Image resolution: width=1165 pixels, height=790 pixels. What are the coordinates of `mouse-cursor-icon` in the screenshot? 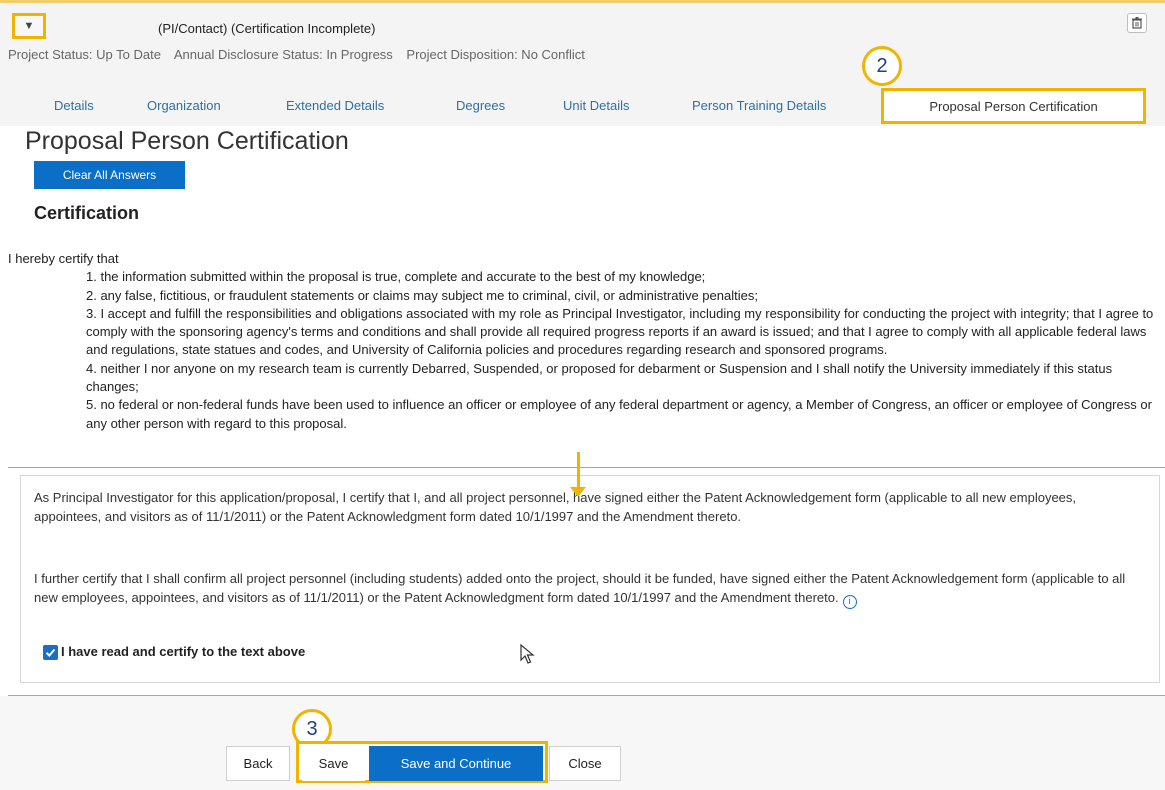 It's located at (527, 653).